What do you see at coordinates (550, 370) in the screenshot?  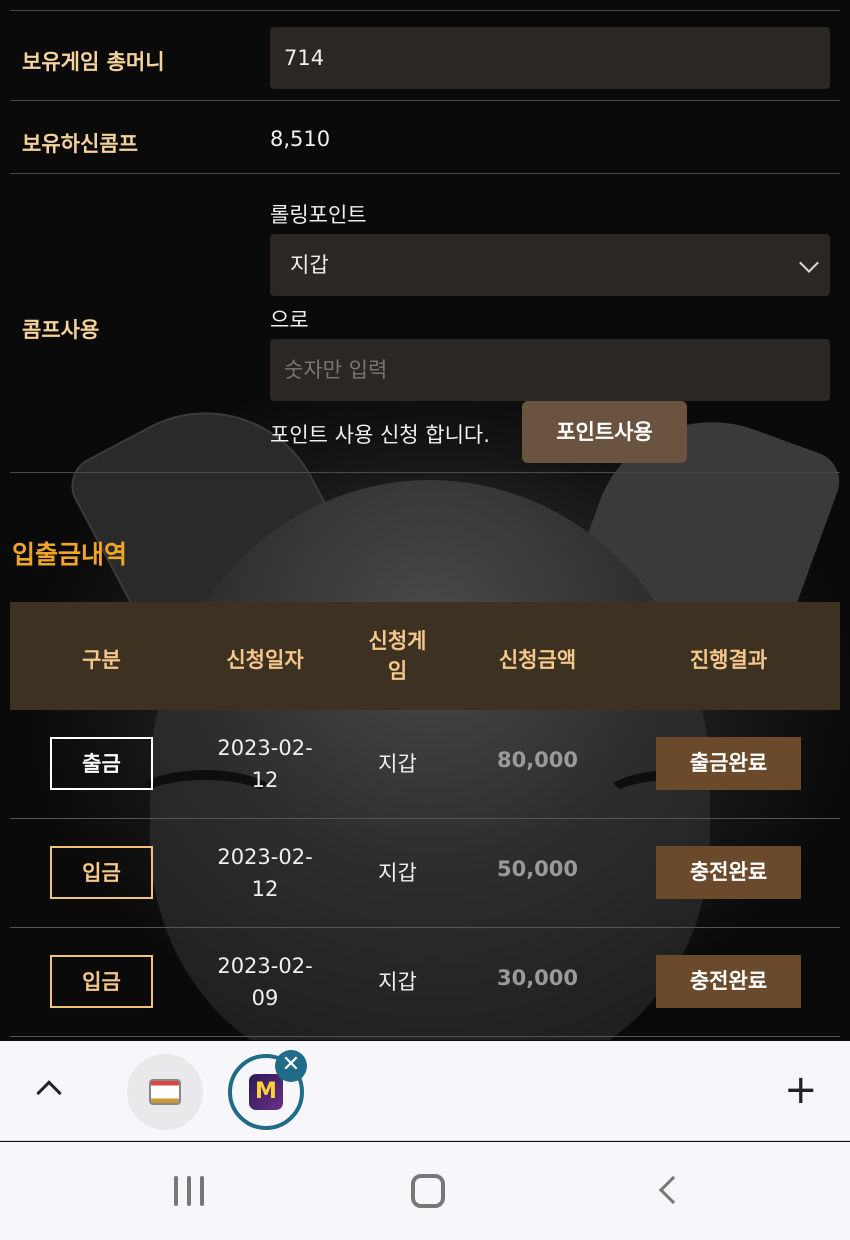 I see `amount-input: 숫자만 입력` at bounding box center [550, 370].